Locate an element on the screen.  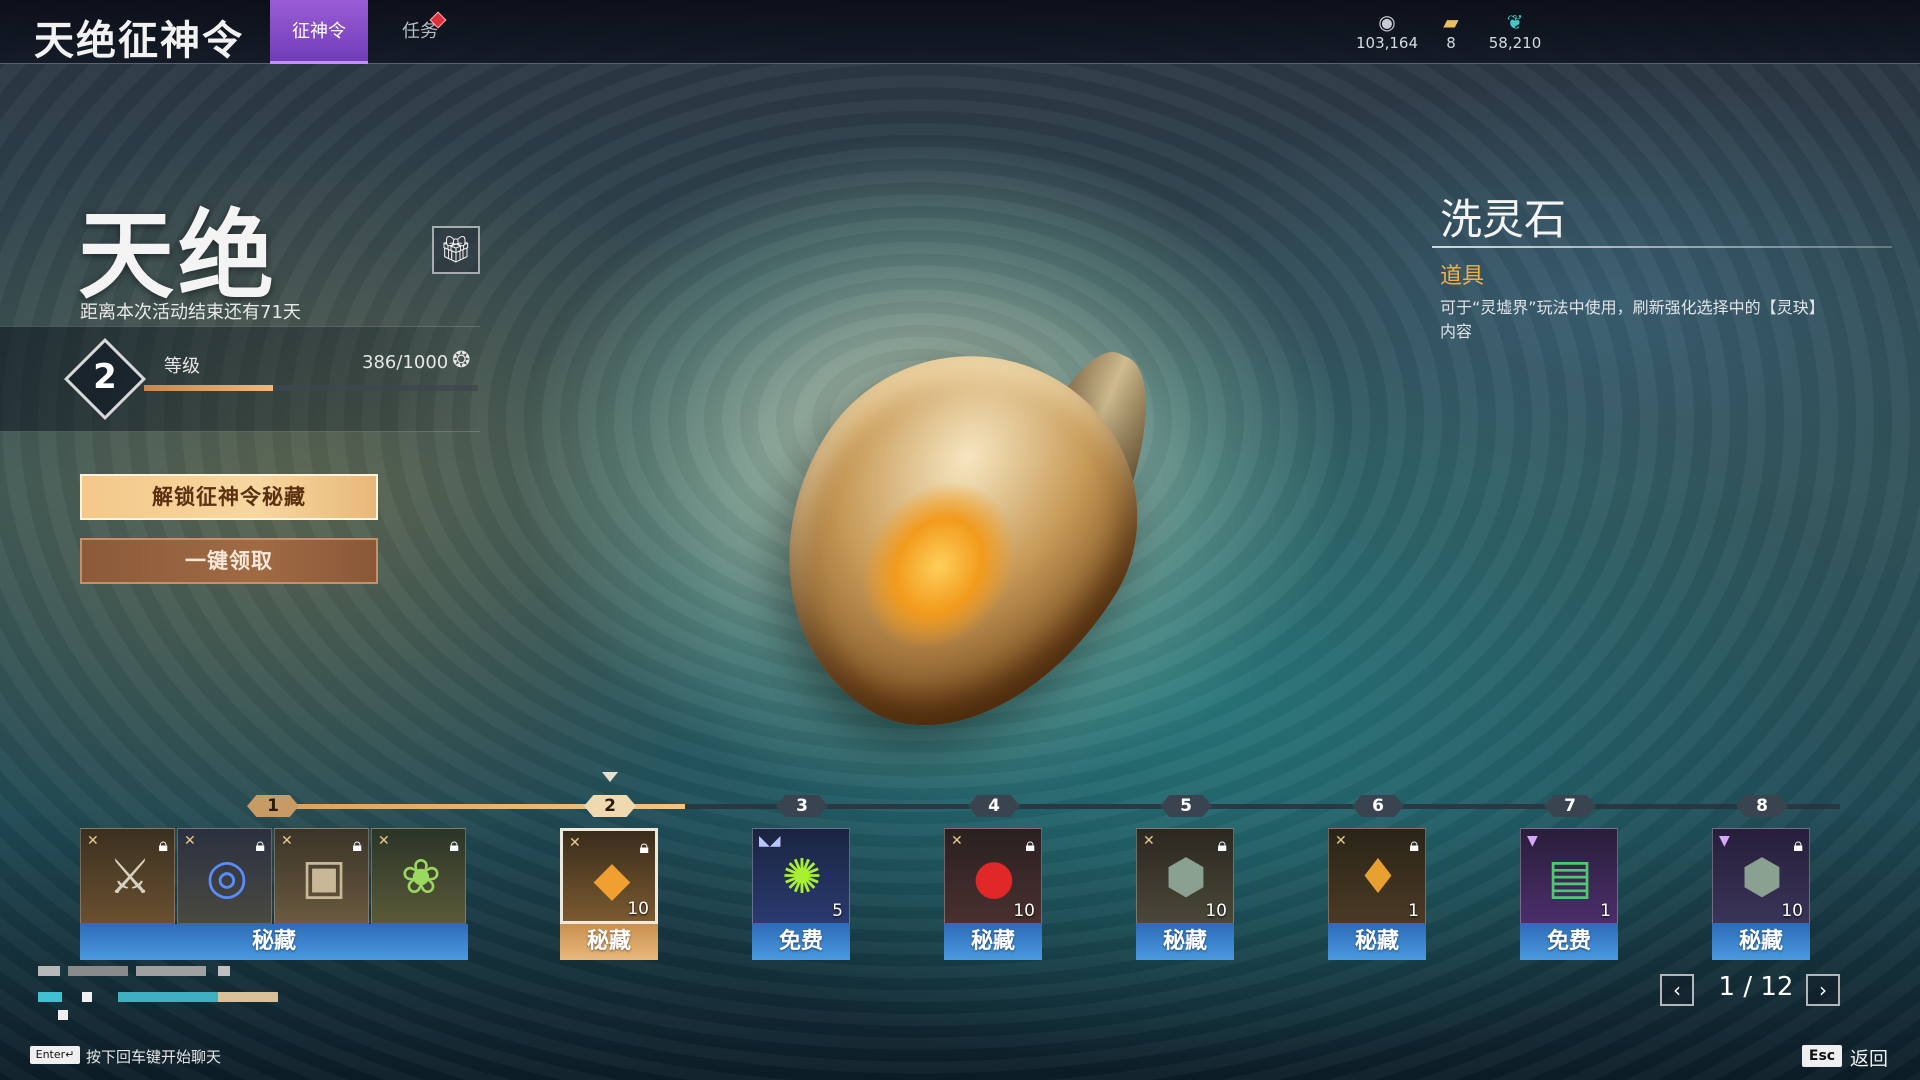
coin-icon: ◉ is located at coordinates (1387, 22).